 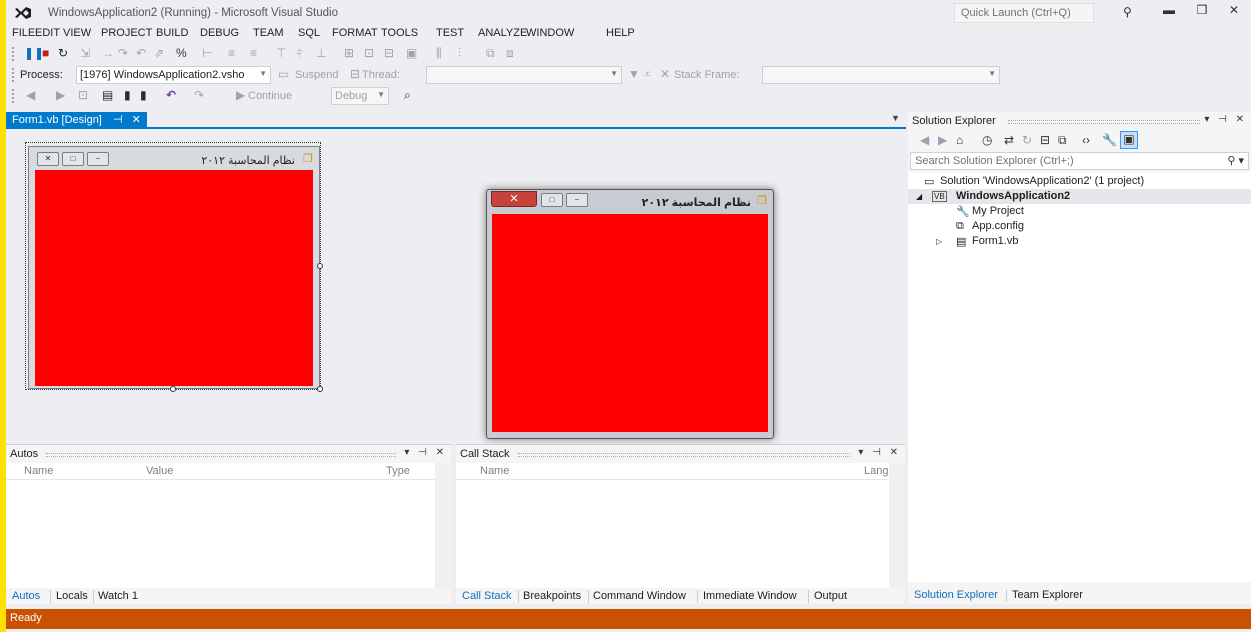 What do you see at coordinates (577, 200) in the screenshot?
I see `running-minimize-button: −` at bounding box center [577, 200].